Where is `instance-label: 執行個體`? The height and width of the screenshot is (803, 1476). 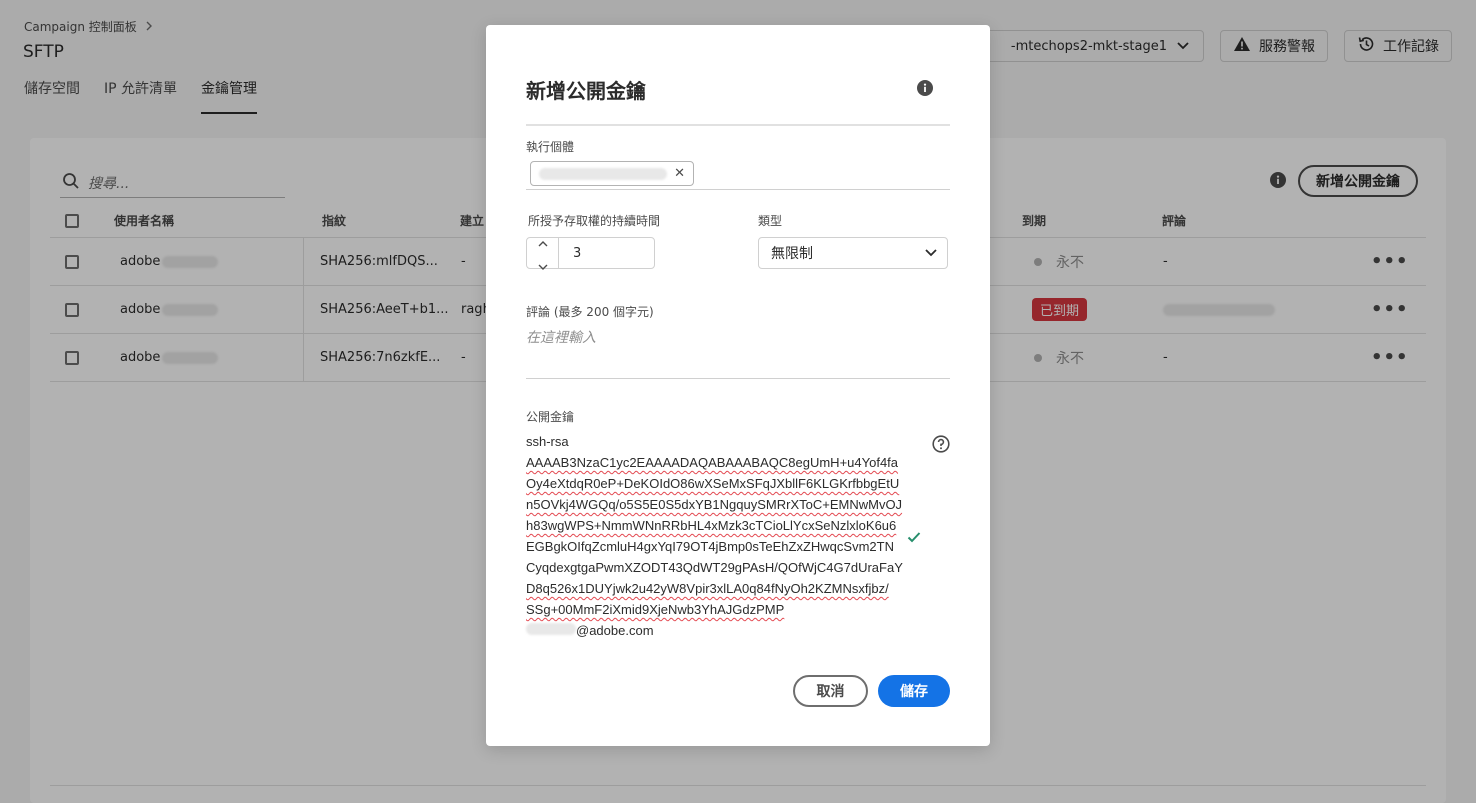 instance-label: 執行個體 is located at coordinates (550, 147).